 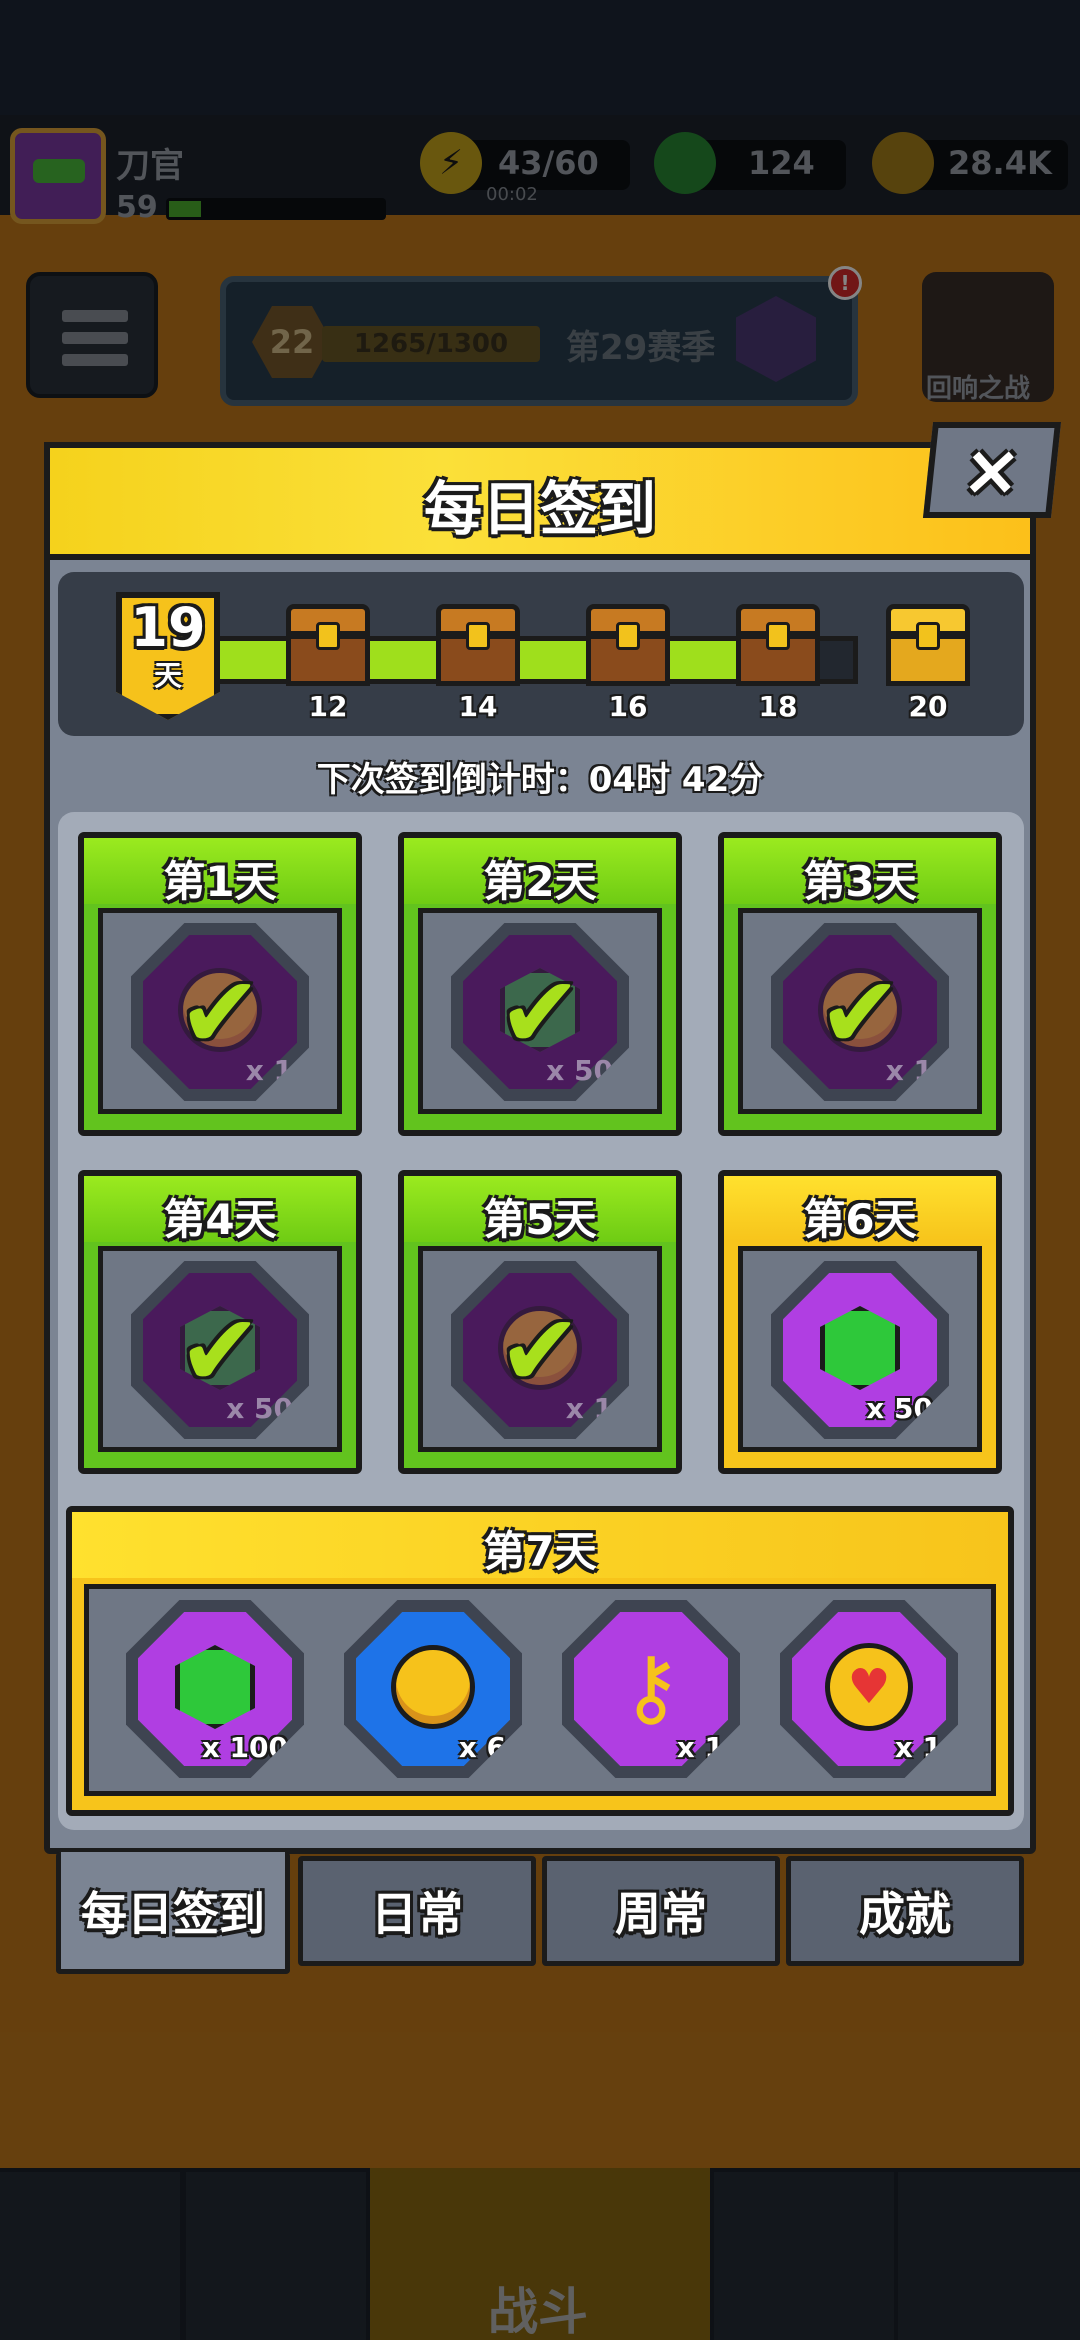 I want to click on dialog-title: 每日签到, so click(x=539, y=509).